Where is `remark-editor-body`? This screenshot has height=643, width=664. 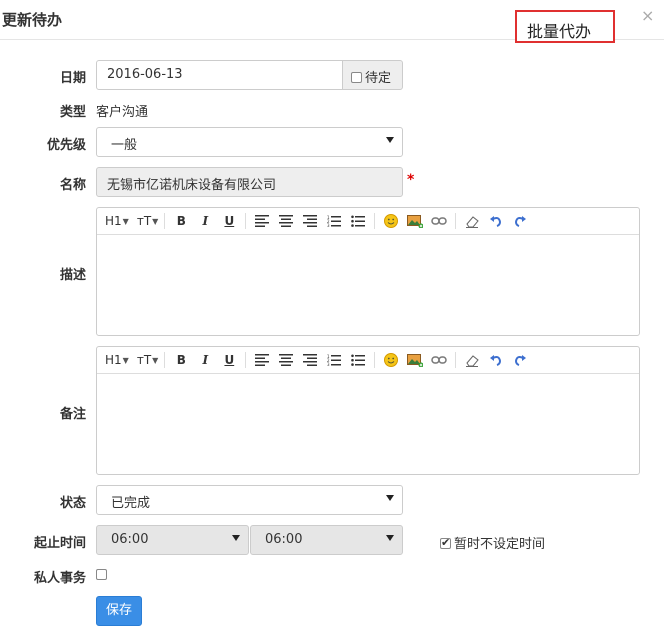 remark-editor-body is located at coordinates (368, 424).